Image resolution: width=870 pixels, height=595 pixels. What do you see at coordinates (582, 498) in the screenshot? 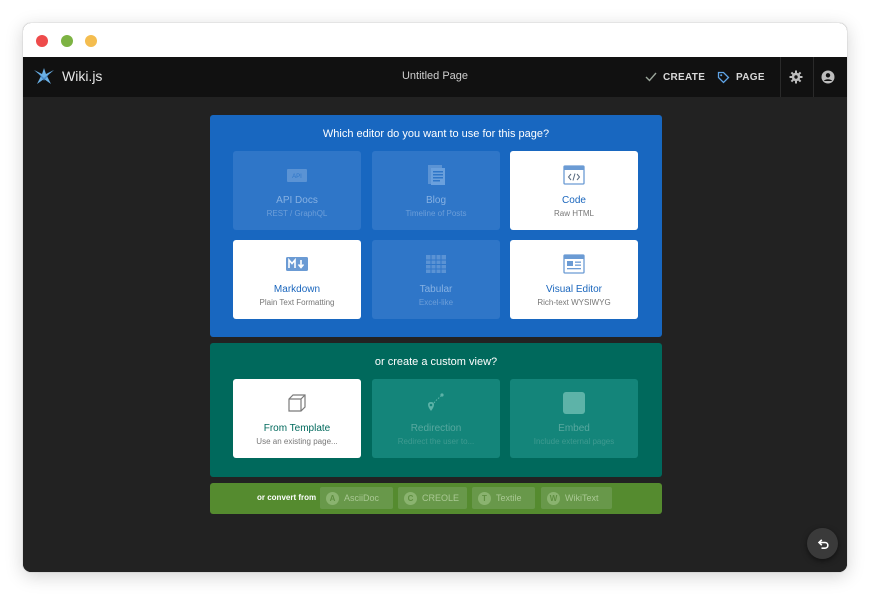
I see `convert-source-label: WikiText` at bounding box center [582, 498].